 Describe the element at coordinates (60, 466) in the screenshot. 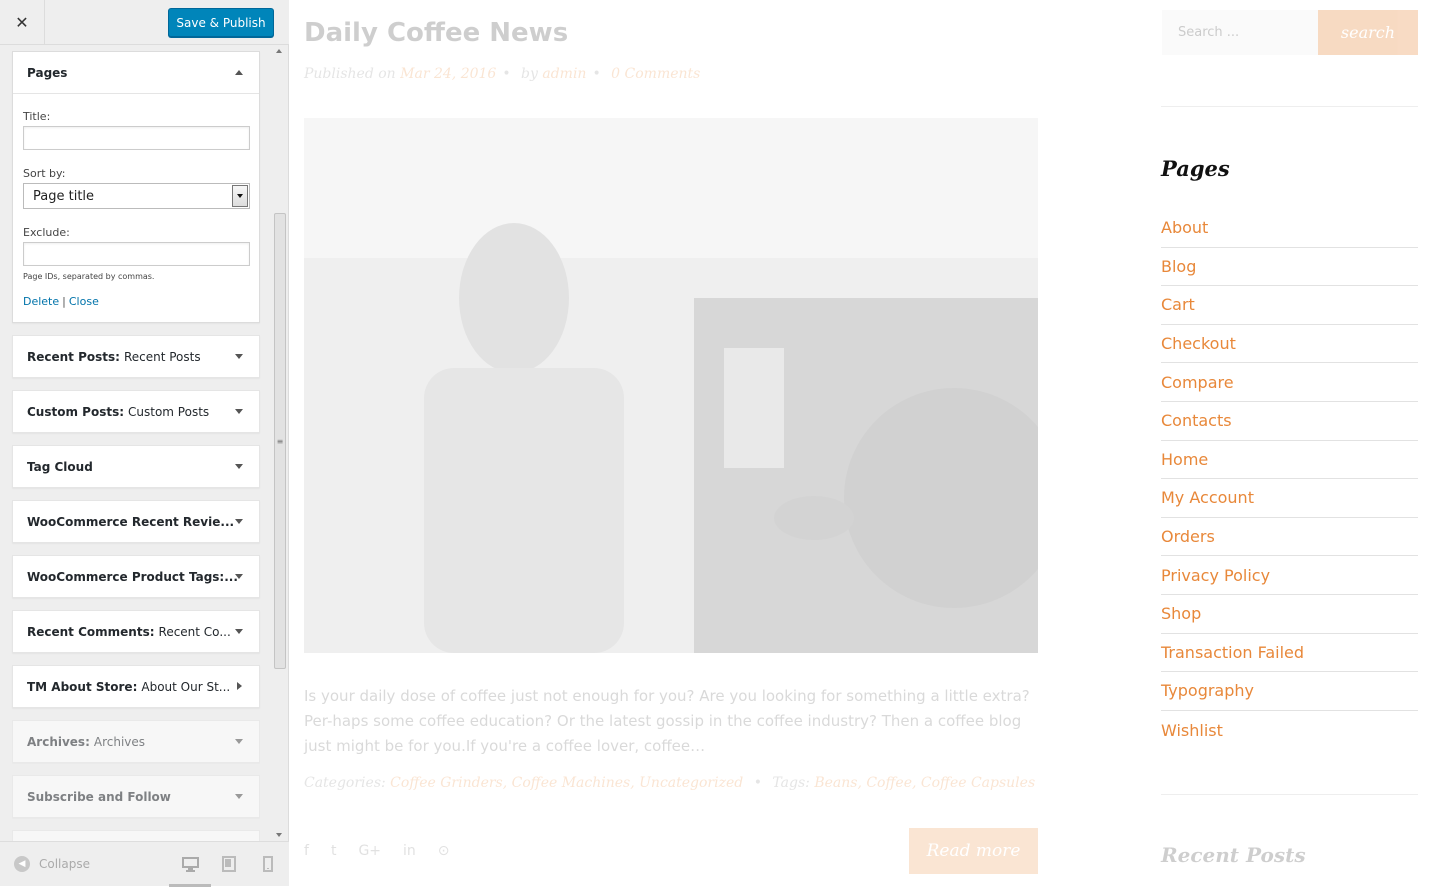

I see `widget-title: Tag Cloud` at that location.